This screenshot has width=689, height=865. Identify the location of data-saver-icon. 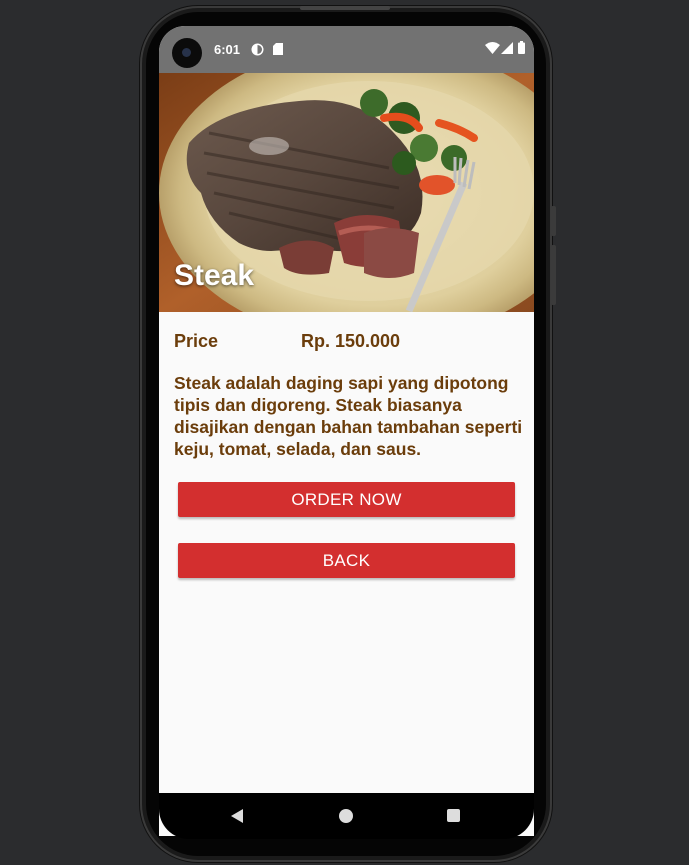
(257, 49).